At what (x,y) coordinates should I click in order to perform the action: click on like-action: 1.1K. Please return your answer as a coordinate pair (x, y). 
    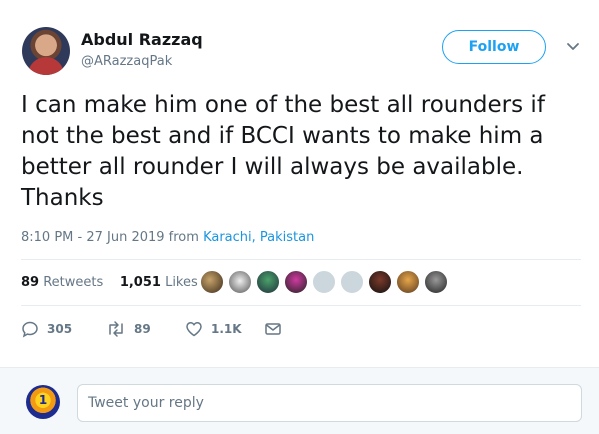
    Looking at the image, I should click on (213, 329).